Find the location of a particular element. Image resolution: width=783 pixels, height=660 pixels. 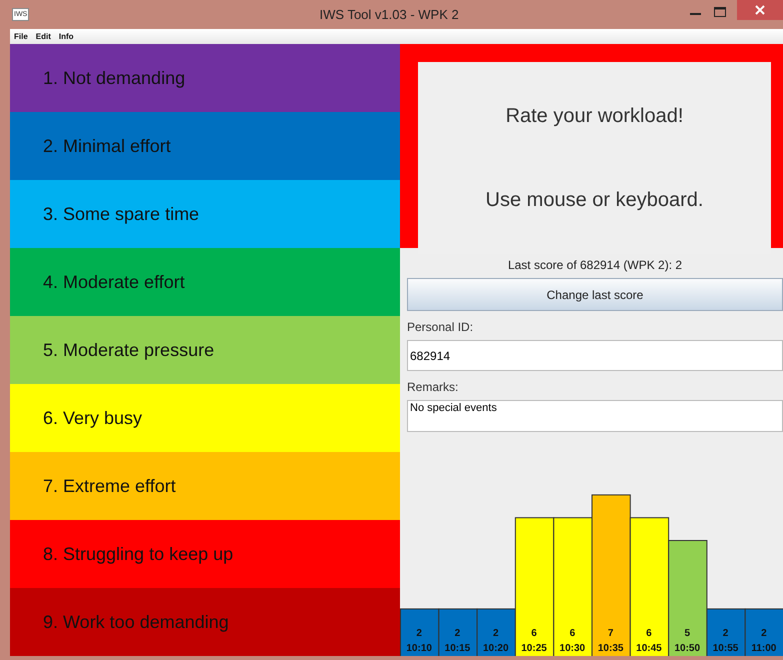

bar-value-label: 5 is located at coordinates (687, 633).